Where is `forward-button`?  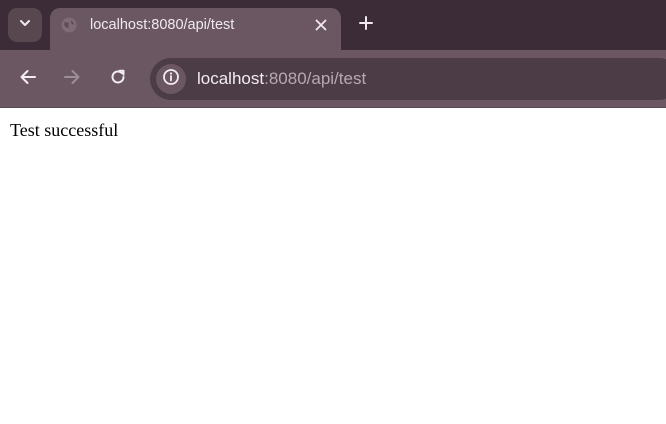
forward-button is located at coordinates (72, 79).